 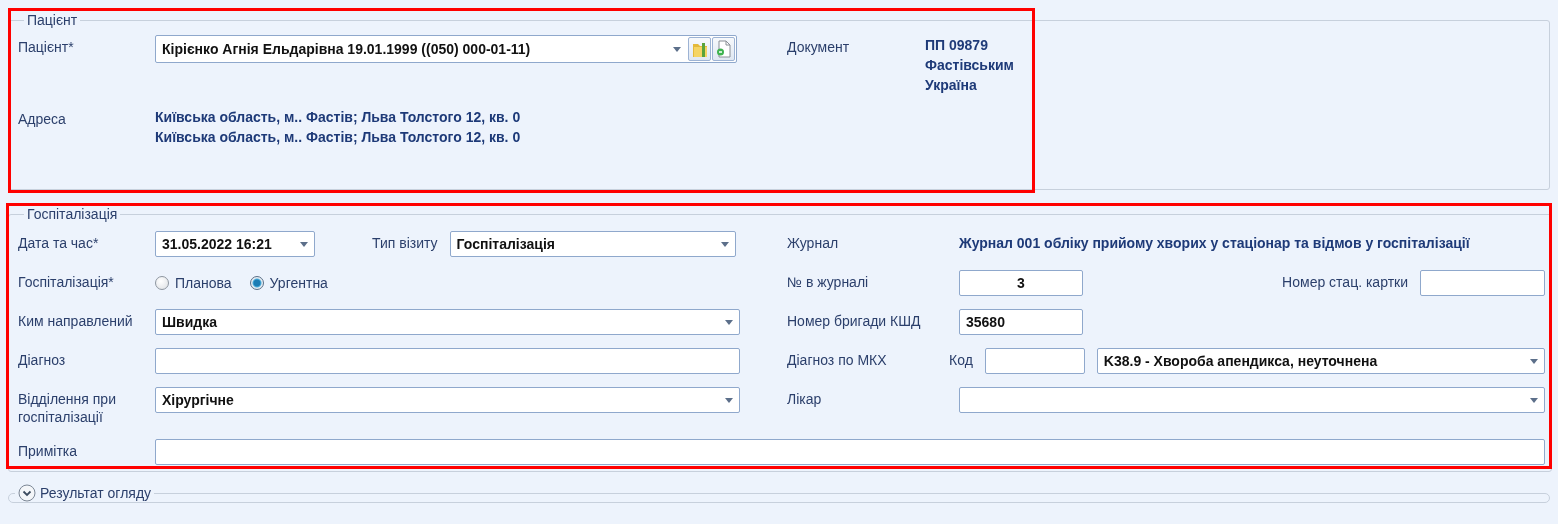 I want to click on dropdown: Швидка, so click(x=447, y=322).